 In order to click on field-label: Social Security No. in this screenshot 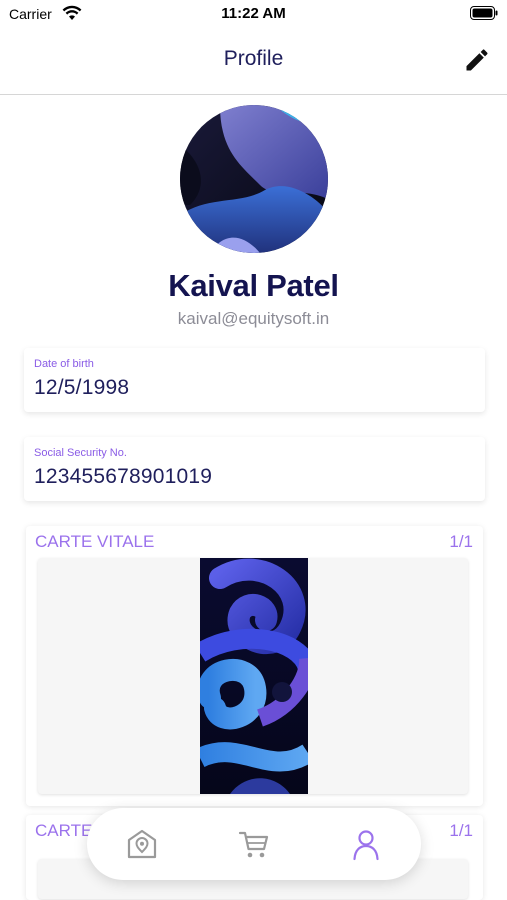, I will do `click(80, 453)`.